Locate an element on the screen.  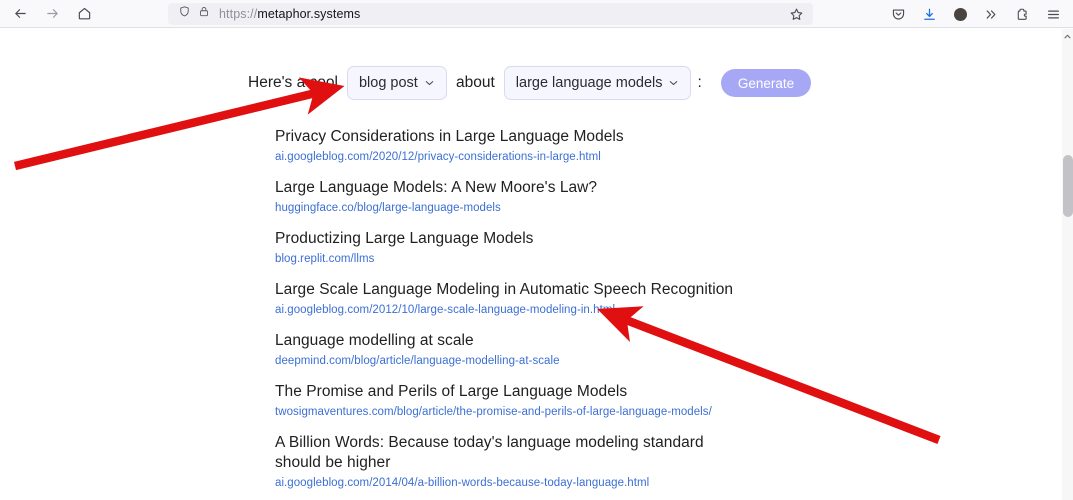
lock-icon is located at coordinates (204, 14).